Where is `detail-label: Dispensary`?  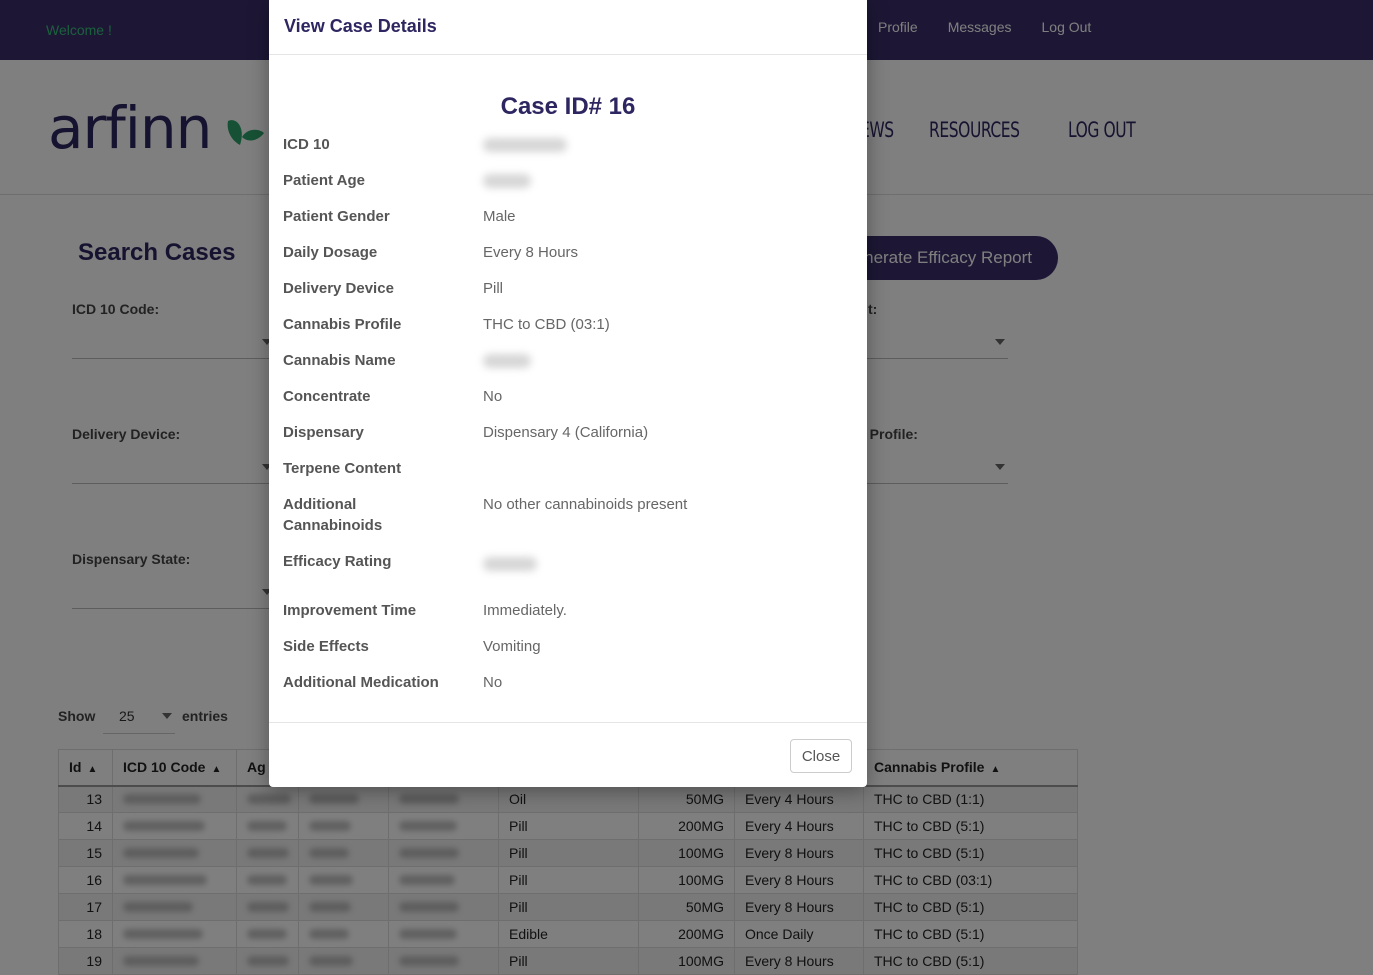
detail-label: Dispensary is located at coordinates (323, 432).